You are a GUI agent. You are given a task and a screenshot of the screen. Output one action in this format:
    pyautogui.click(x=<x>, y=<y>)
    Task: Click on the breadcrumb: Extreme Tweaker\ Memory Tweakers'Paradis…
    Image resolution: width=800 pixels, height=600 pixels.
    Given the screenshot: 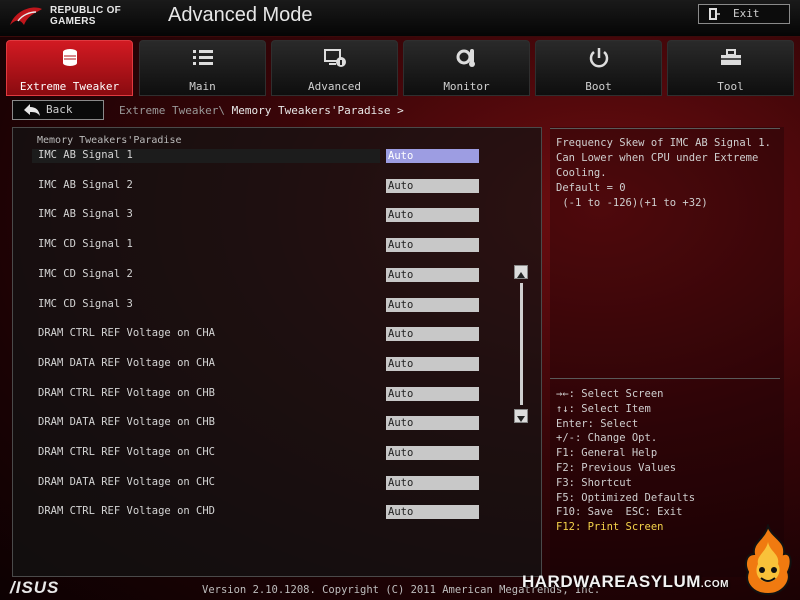 What is the action you would take?
    pyautogui.click(x=261, y=110)
    